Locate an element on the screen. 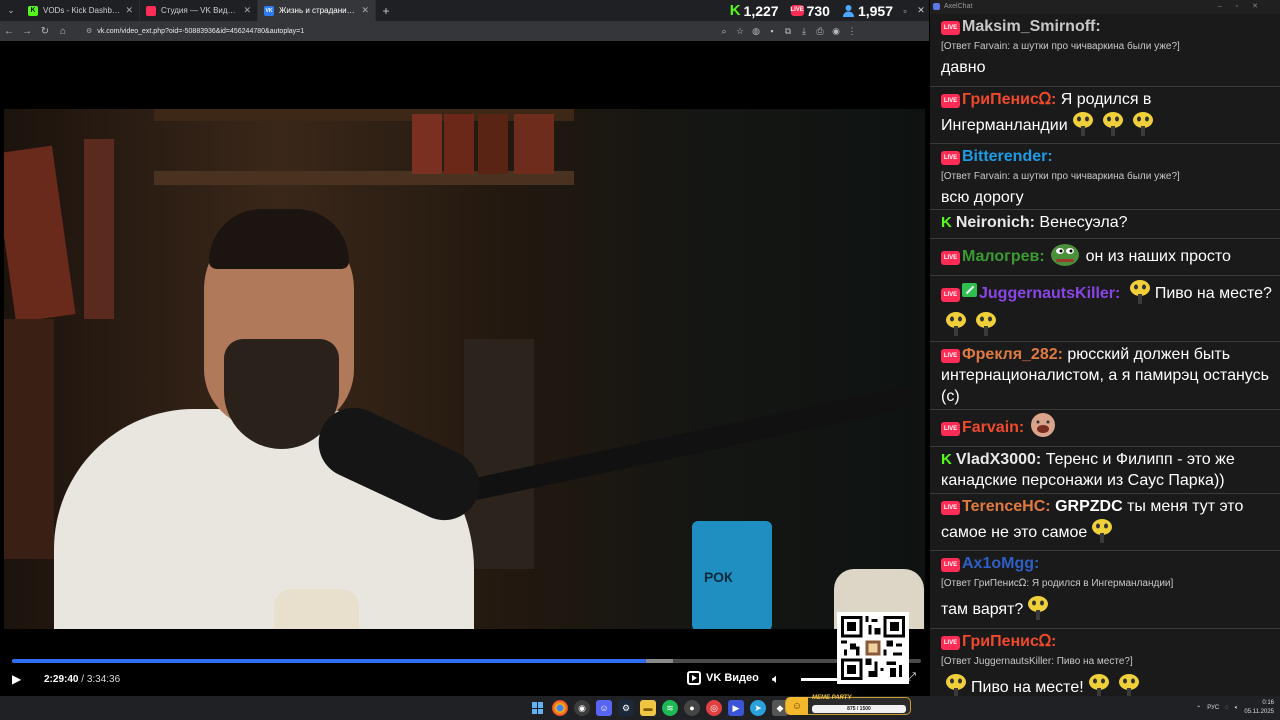 The height and width of the screenshot is (720, 1280). discord-icon: ☺ is located at coordinates (604, 708).